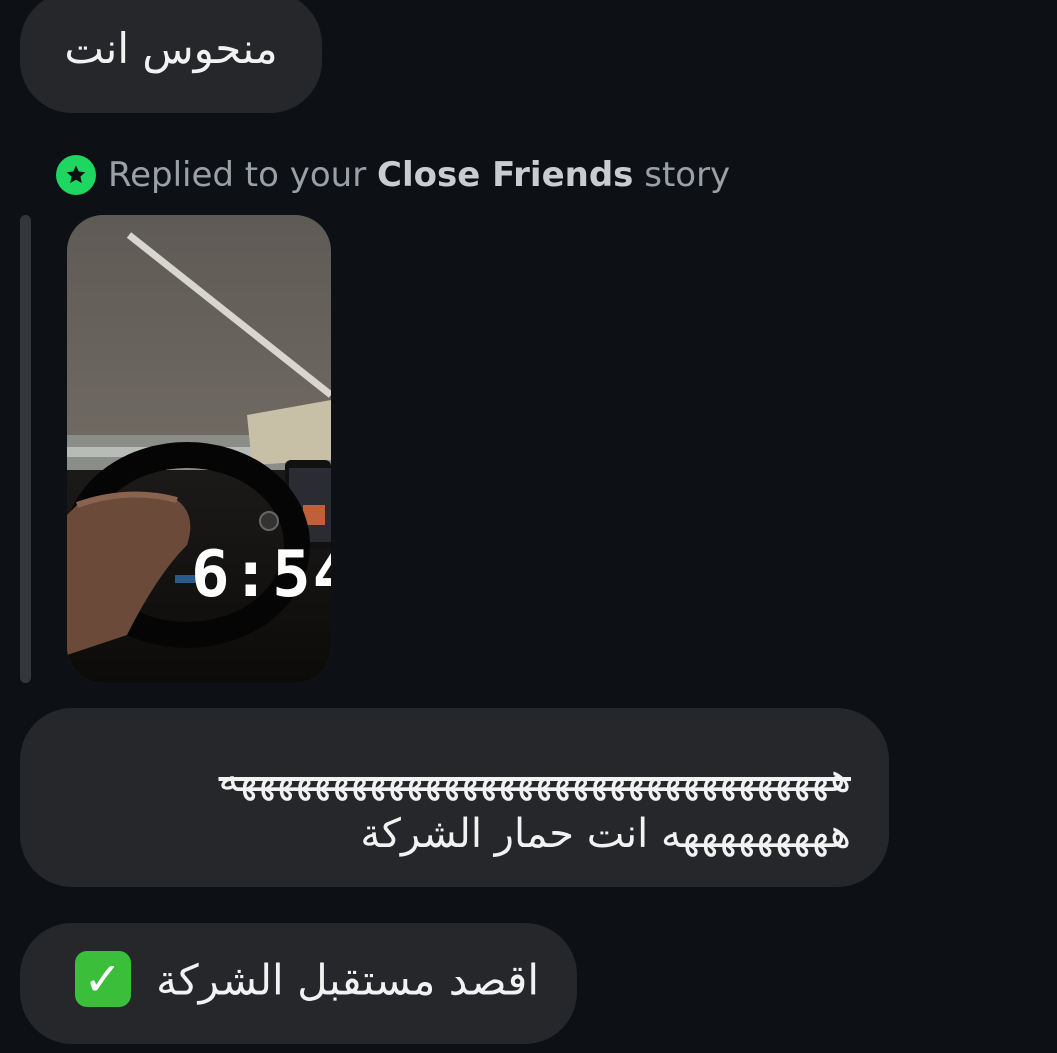  I want to click on close-friends-star-icon, so click(76, 175).